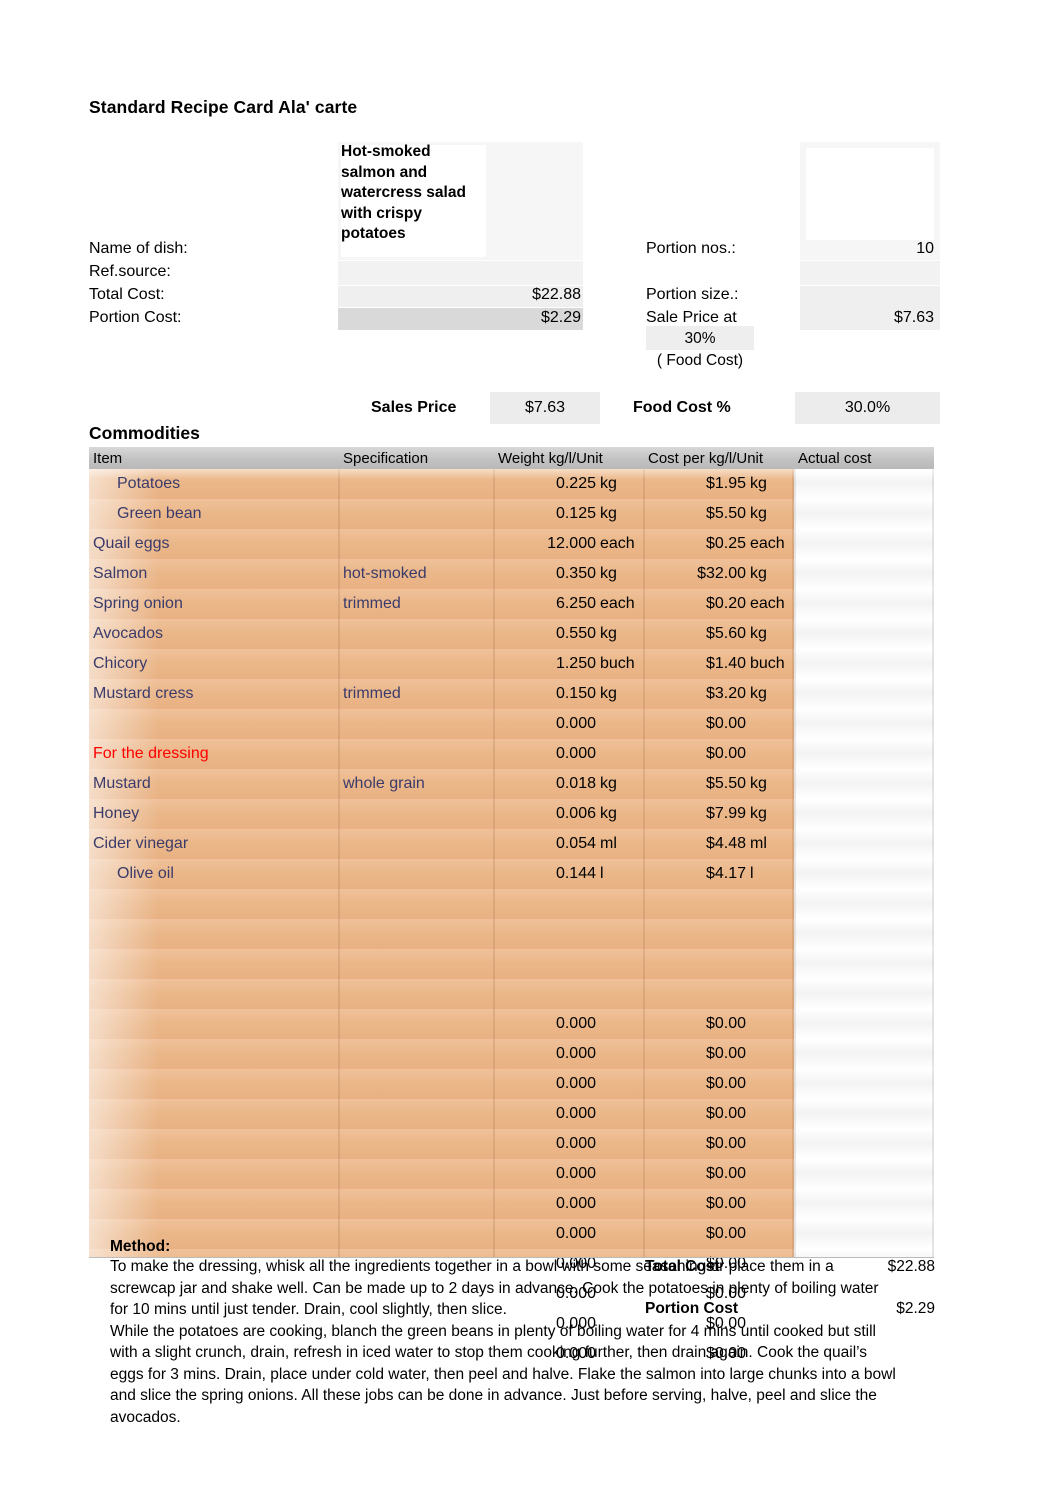 This screenshot has height=1506, width=1062. I want to click on sale-price-percent: 30%, so click(700, 338).